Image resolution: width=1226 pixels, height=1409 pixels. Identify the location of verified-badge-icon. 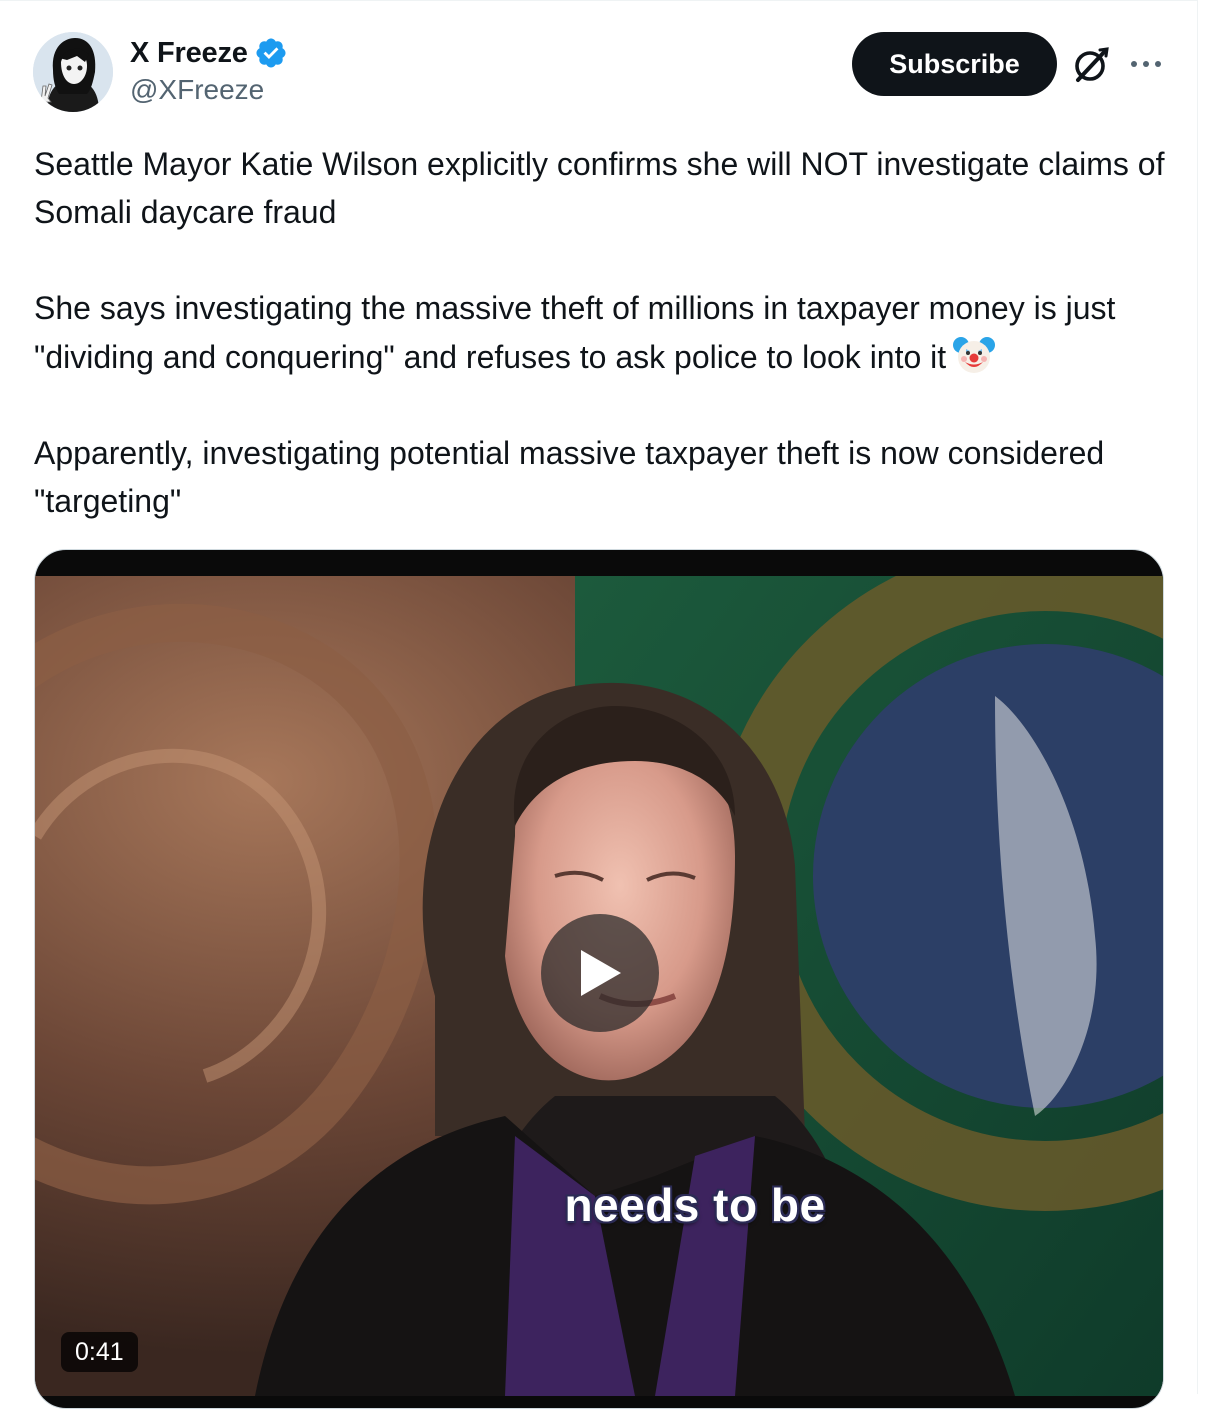
(271, 53).